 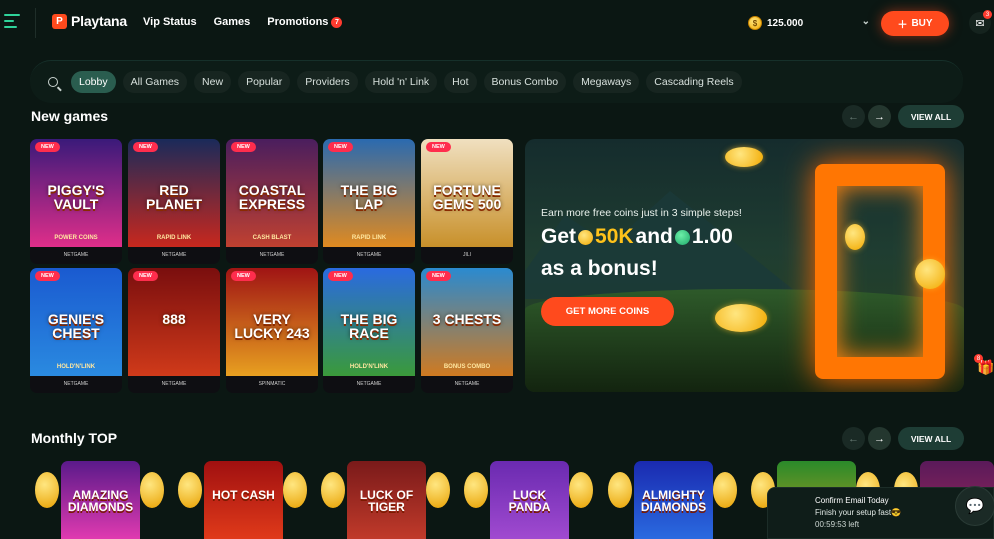 I want to click on game-tile: NEW GENIE'S CHEST HOLD'N'LINK NETGAME, so click(x=76, y=330).